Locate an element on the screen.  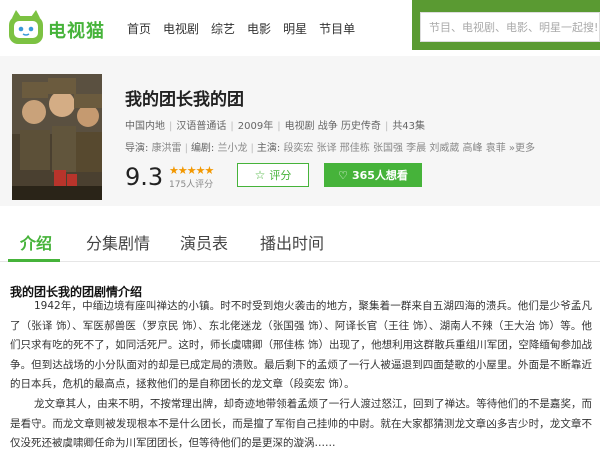
poster-image is located at coordinates (57, 137).